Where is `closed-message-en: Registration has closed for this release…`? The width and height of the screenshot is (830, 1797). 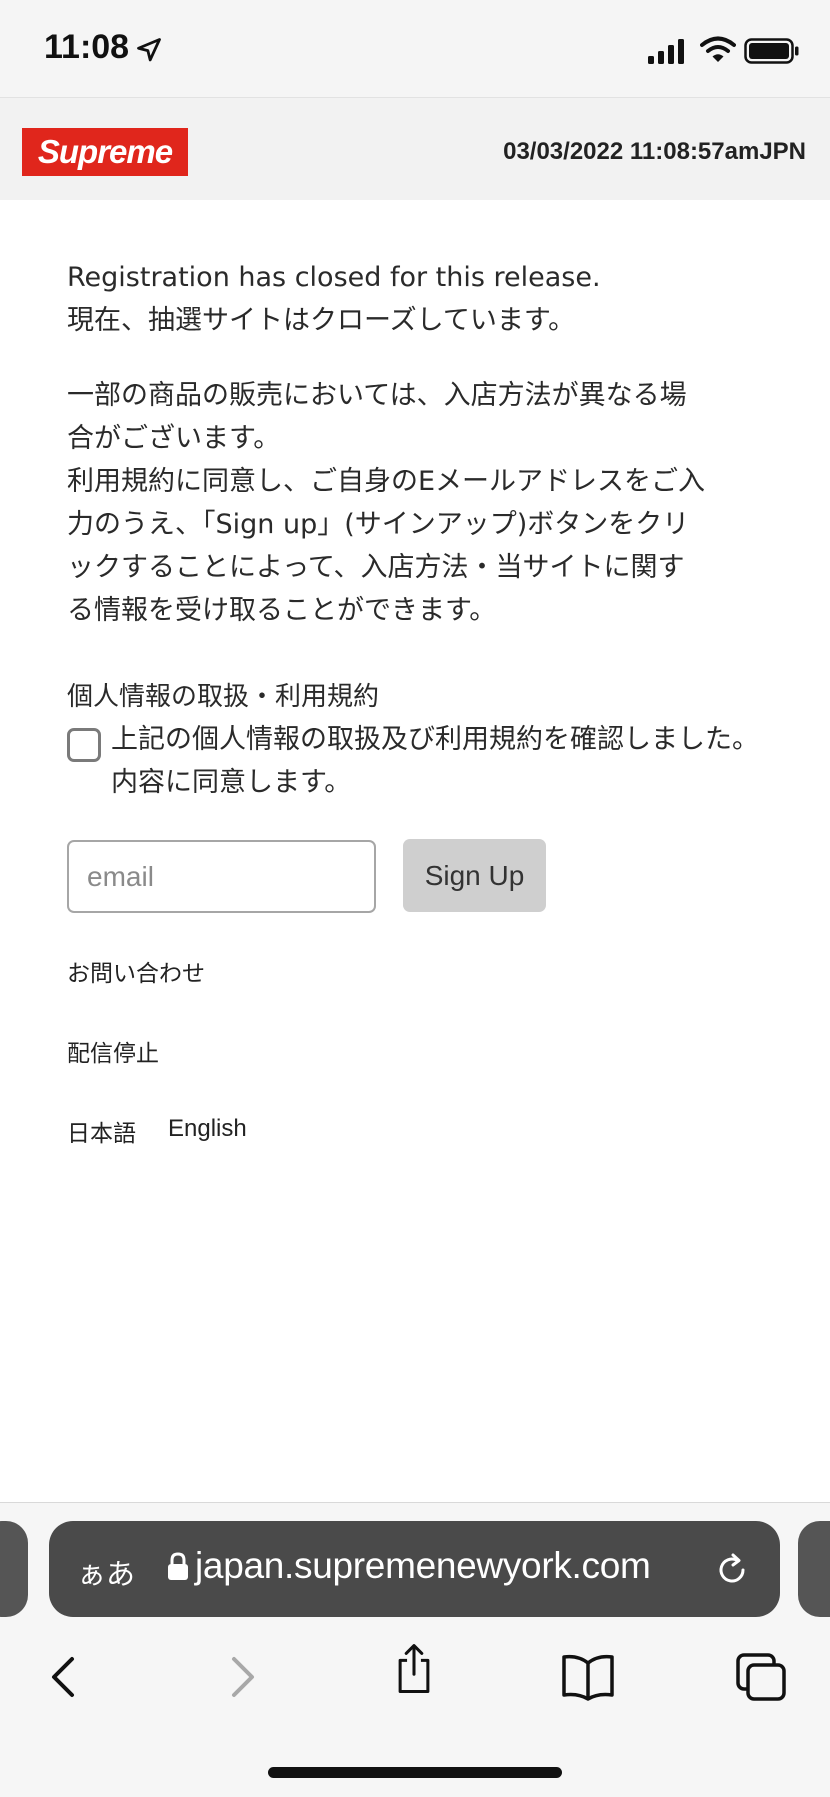
closed-message-en: Registration has closed for this release… is located at coordinates (334, 277).